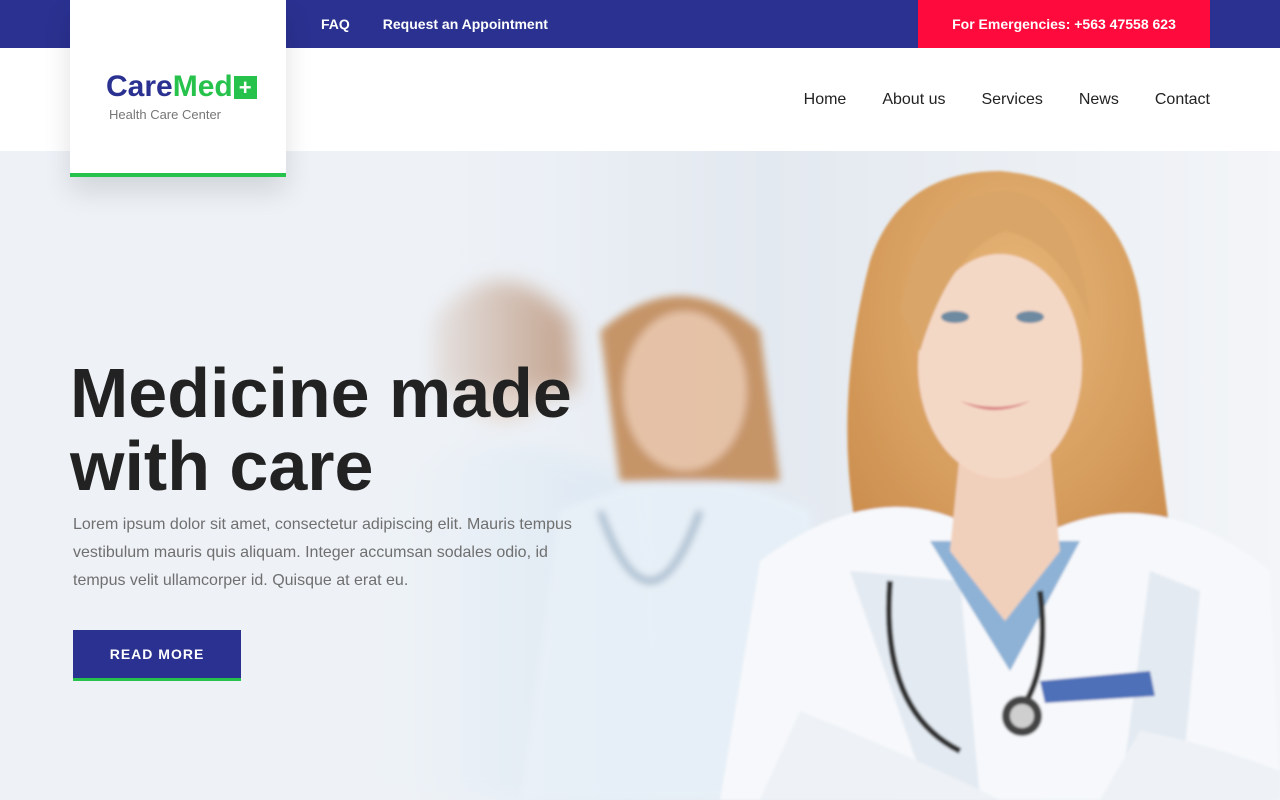 The width and height of the screenshot is (1280, 800). I want to click on main-nav: Home About us Services News Contact, so click(989, 99).